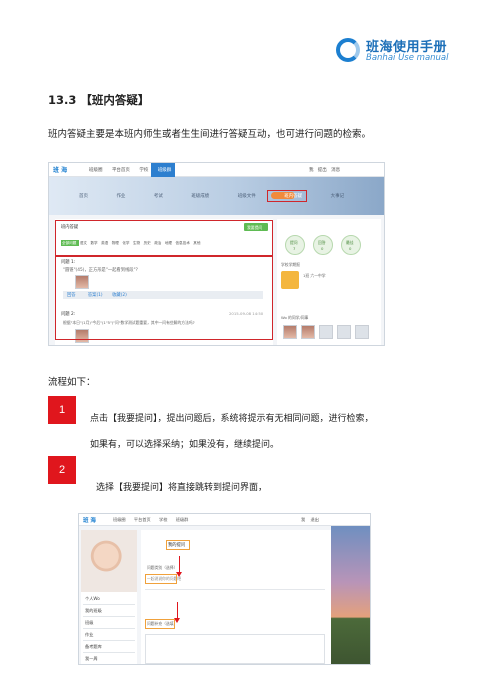 This screenshot has height=700, width=495. What do you see at coordinates (294, 248) in the screenshot?
I see `stat-asked-value: 7` at bounding box center [294, 248].